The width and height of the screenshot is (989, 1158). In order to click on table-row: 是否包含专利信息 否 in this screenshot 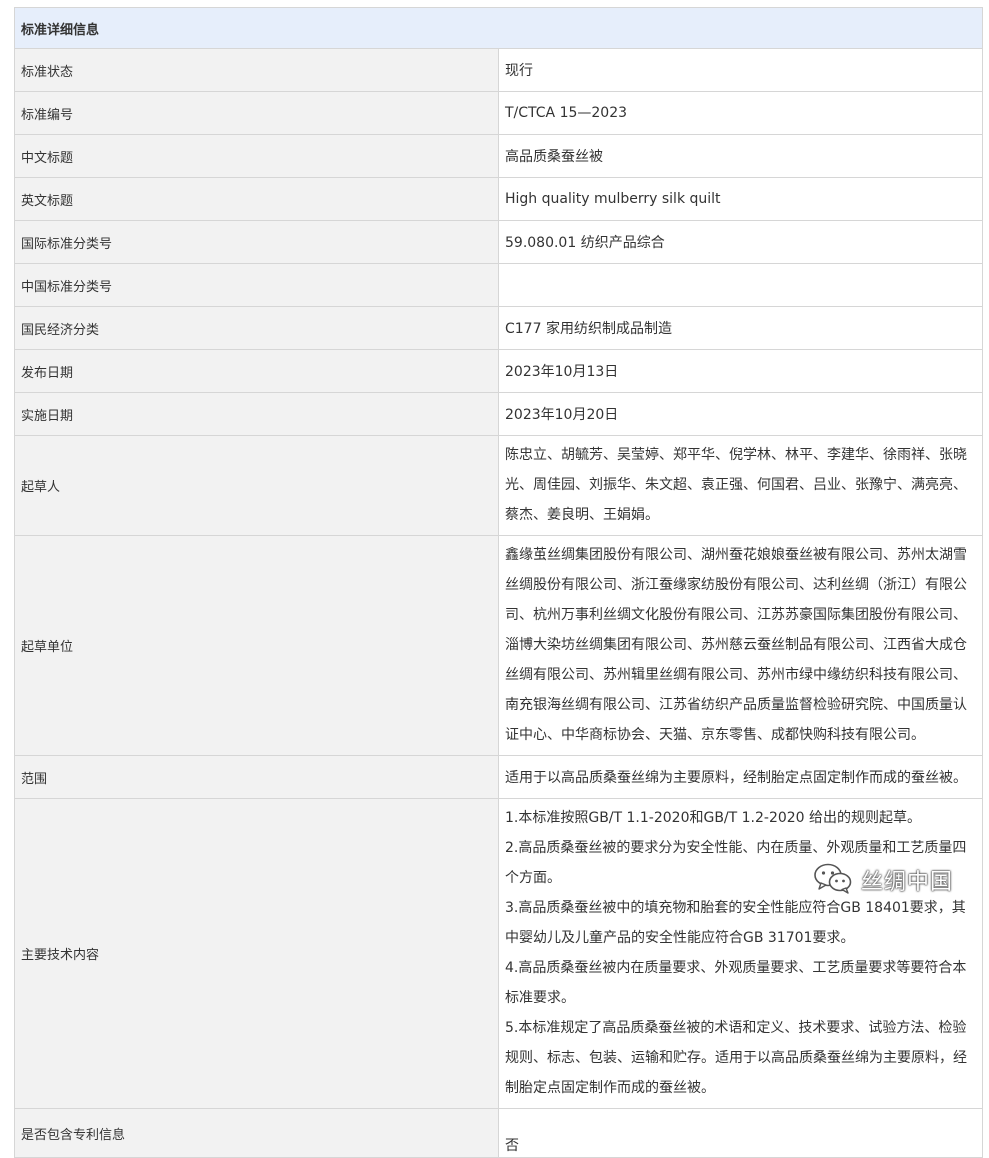, I will do `click(498, 1133)`.